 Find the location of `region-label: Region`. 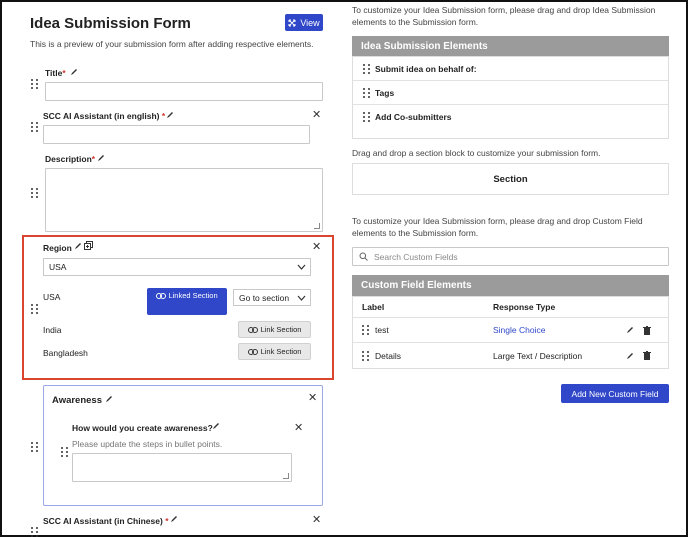

region-label: Region is located at coordinates (57, 248).